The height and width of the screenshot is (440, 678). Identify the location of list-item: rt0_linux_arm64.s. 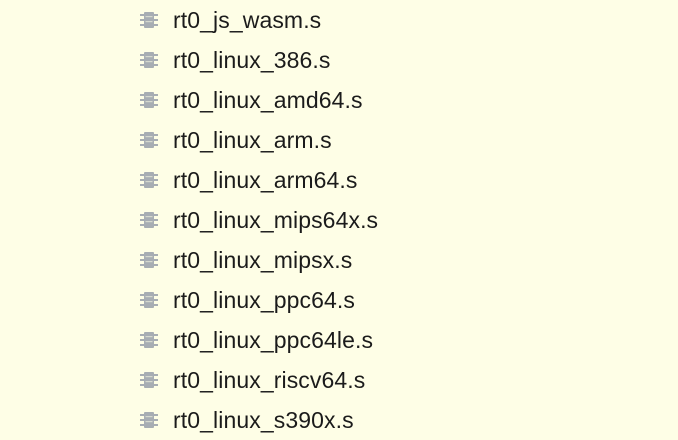
(249, 180).